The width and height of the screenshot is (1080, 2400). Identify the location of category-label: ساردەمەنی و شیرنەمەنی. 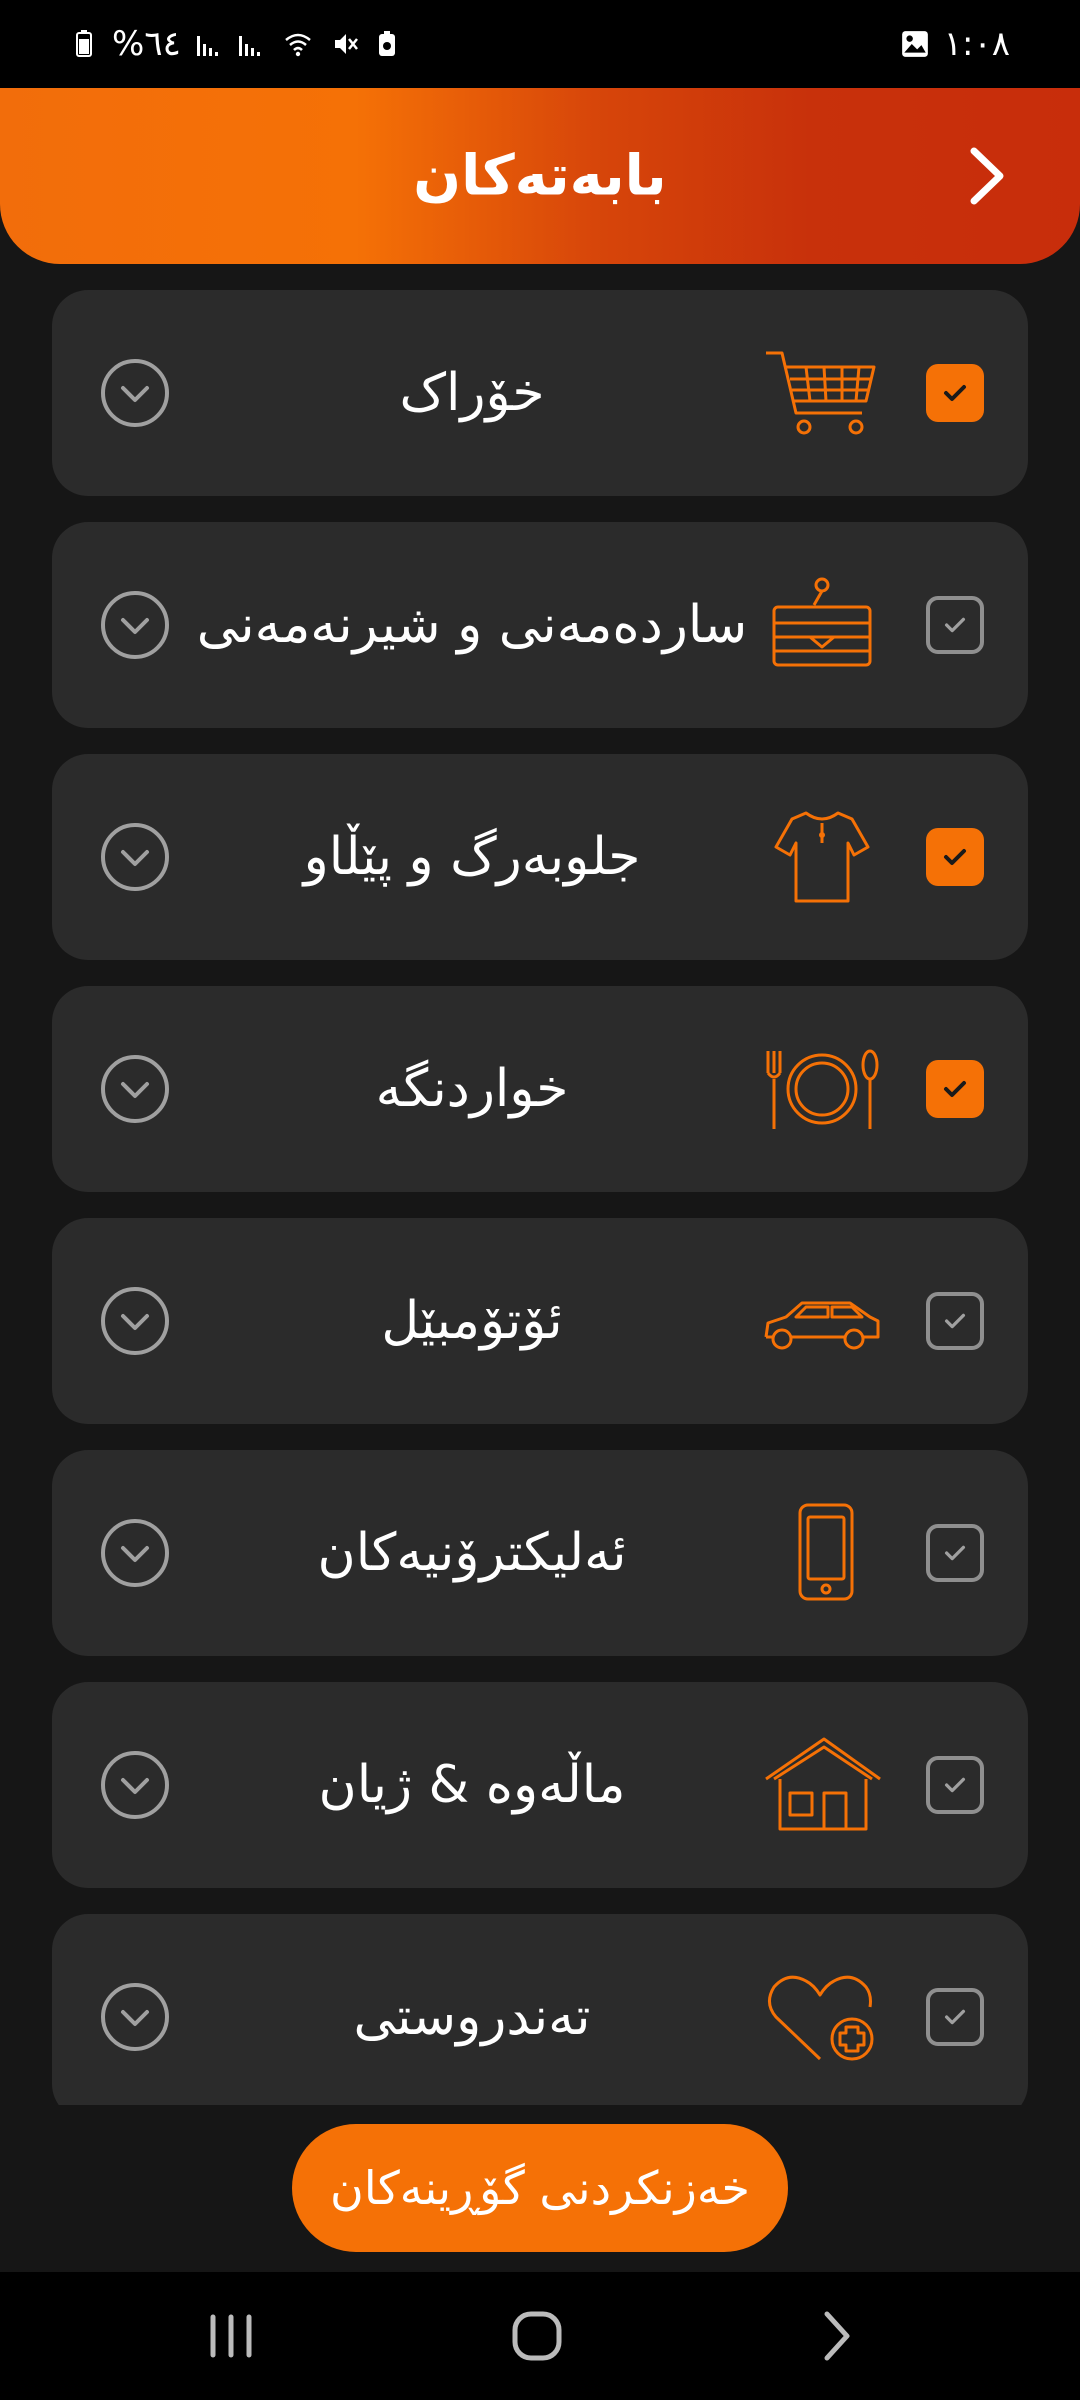
(472, 625).